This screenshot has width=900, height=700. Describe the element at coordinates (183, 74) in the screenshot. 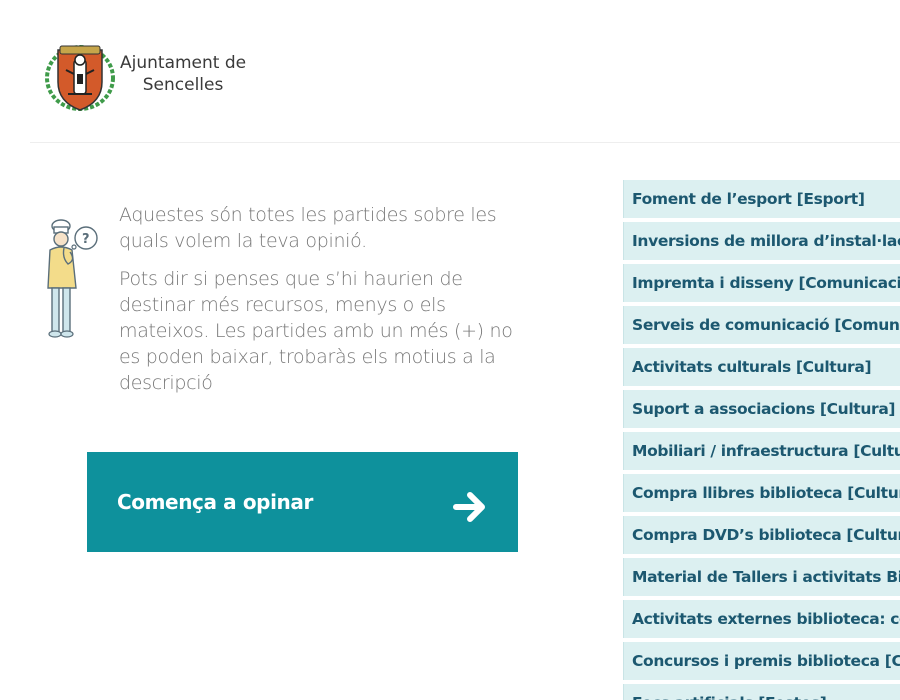

I see `logo-text: Ajuntament de Sencelles` at that location.